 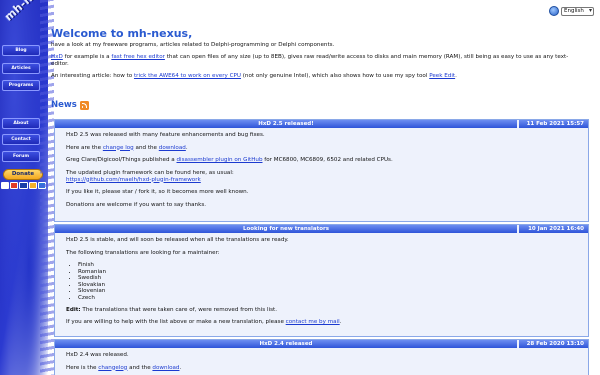 I want to click on post-text: Here is the changelog and the download., so click(x=321, y=368).